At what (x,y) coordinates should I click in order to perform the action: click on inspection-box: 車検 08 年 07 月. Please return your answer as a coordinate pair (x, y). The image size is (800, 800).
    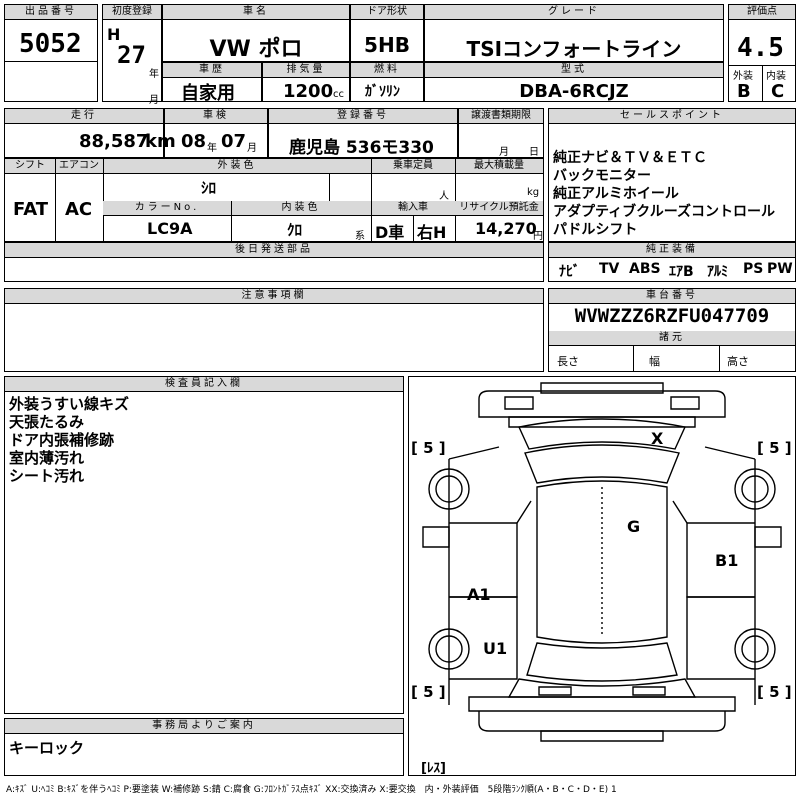
    Looking at the image, I should click on (216, 133).